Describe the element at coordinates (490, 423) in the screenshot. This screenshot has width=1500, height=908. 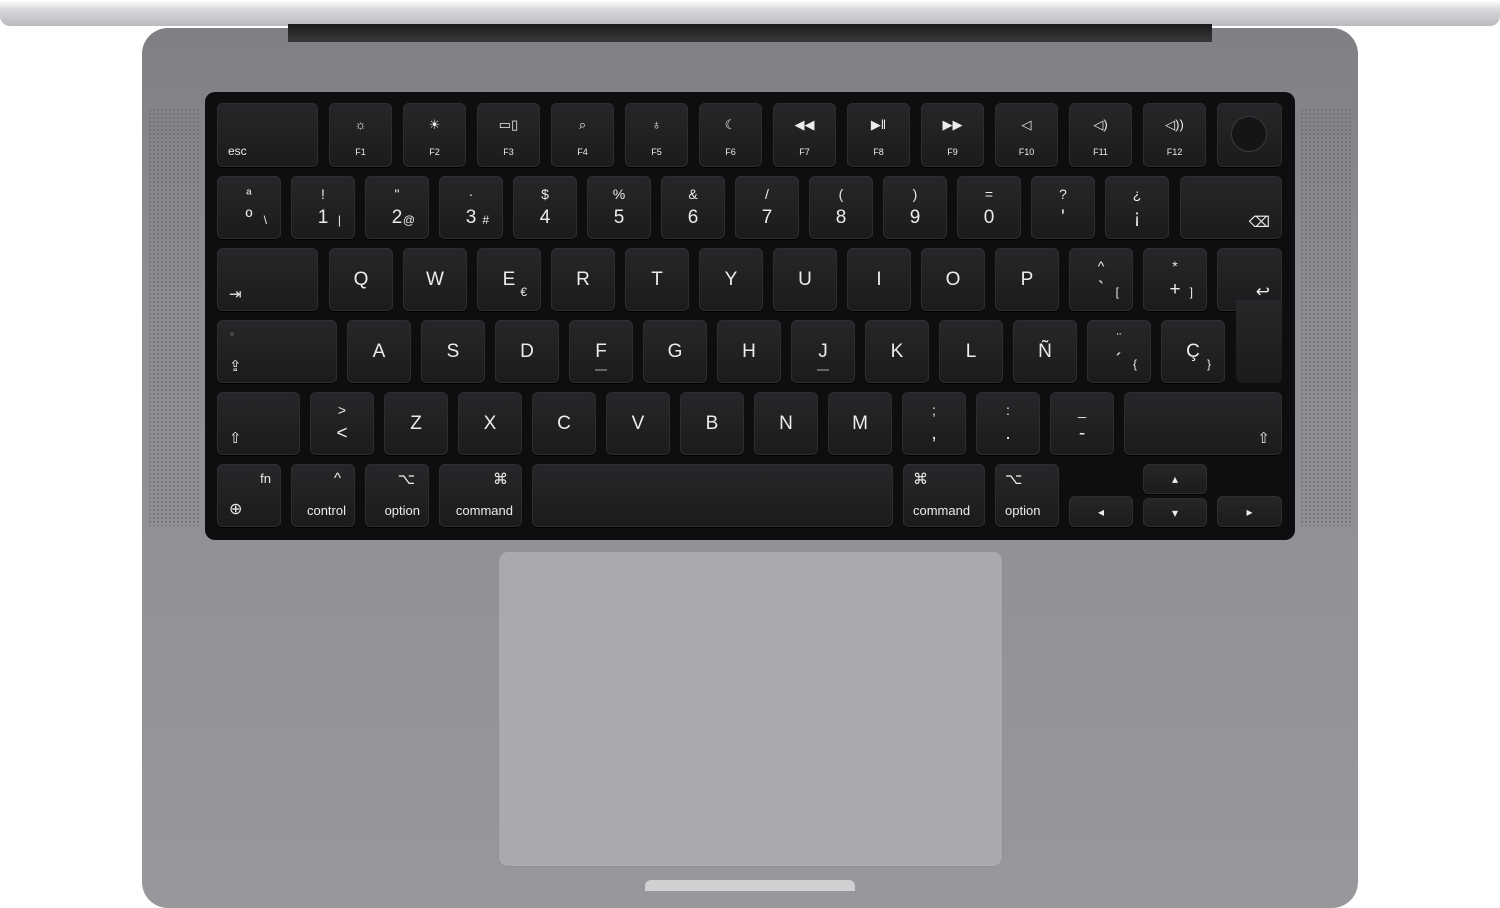
I see `key-x-key: X` at that location.